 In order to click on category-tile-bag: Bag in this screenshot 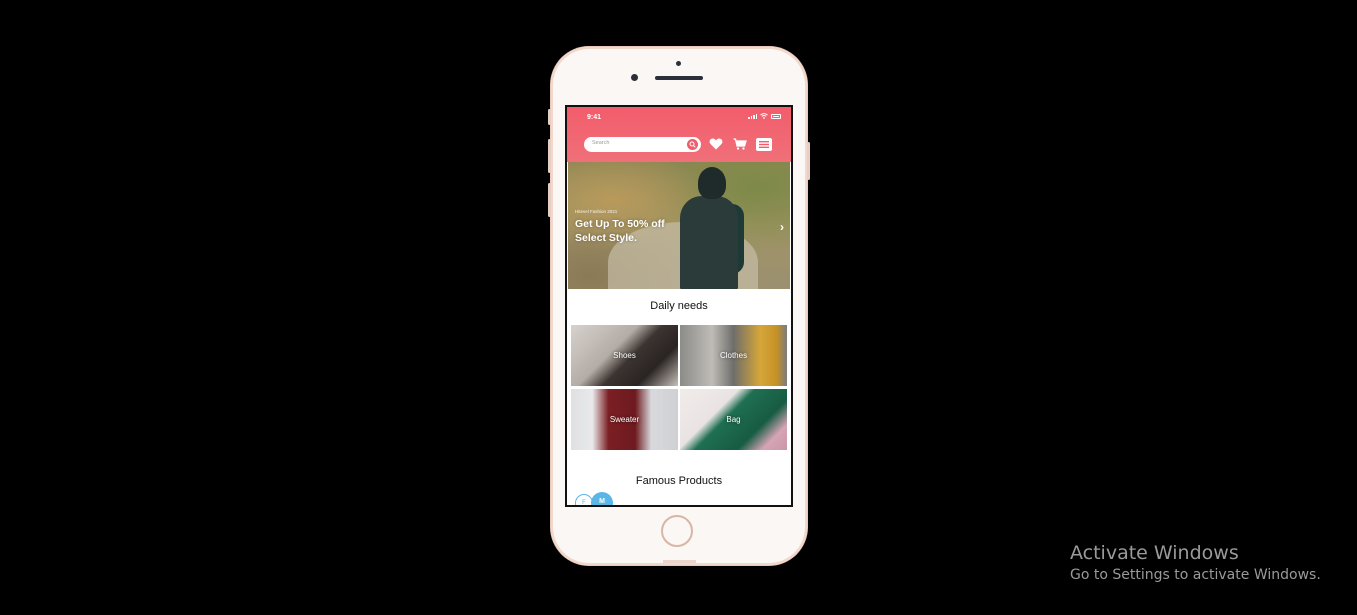, I will do `click(733, 419)`.